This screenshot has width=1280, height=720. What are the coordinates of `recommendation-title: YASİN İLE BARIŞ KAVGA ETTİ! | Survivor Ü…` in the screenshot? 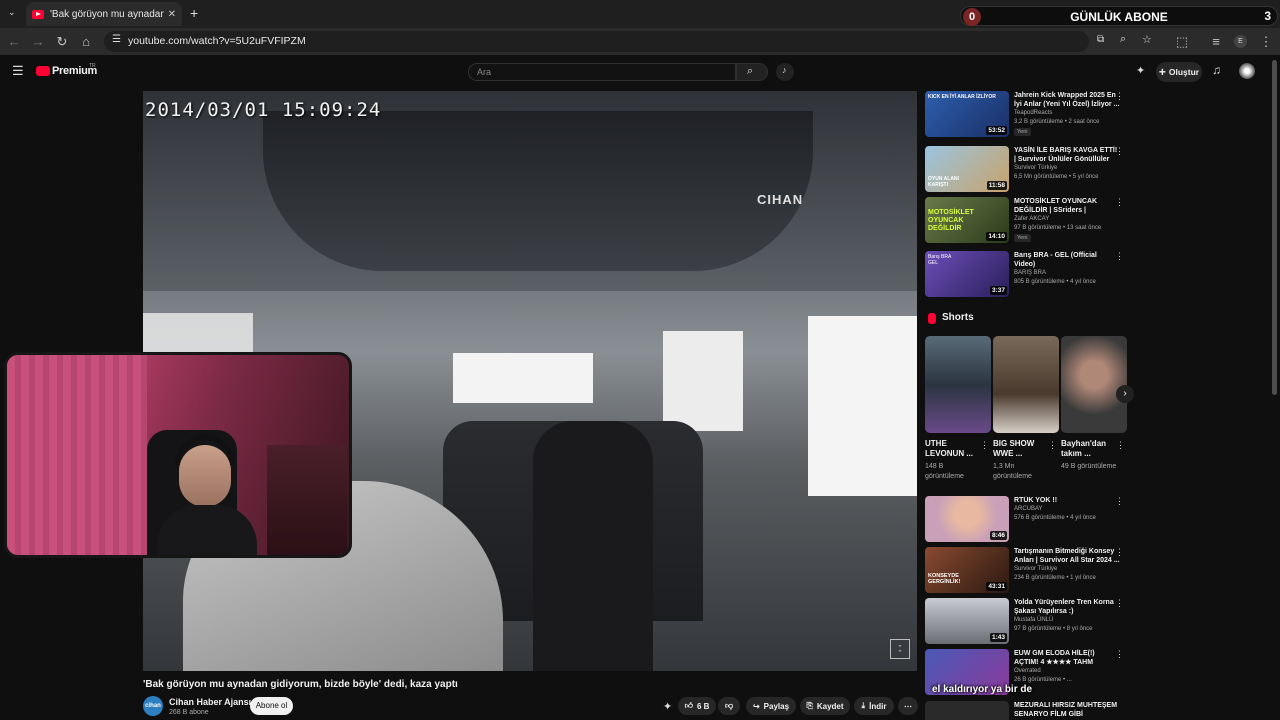 It's located at (1067, 155).